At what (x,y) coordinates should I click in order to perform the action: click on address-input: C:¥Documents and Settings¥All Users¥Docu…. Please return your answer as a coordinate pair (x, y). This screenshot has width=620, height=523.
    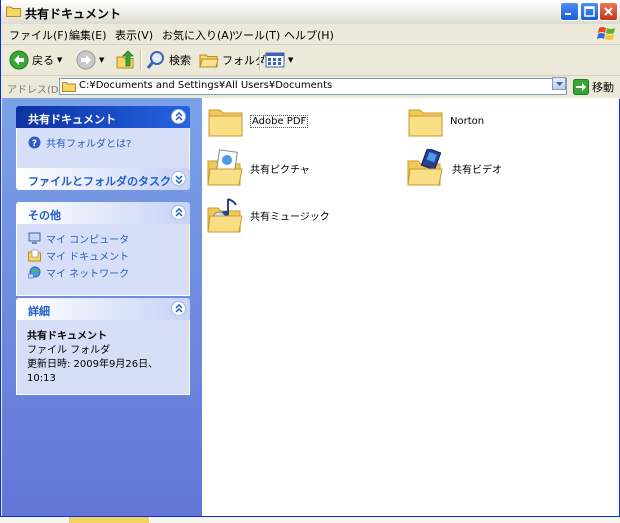
    Looking at the image, I should click on (313, 86).